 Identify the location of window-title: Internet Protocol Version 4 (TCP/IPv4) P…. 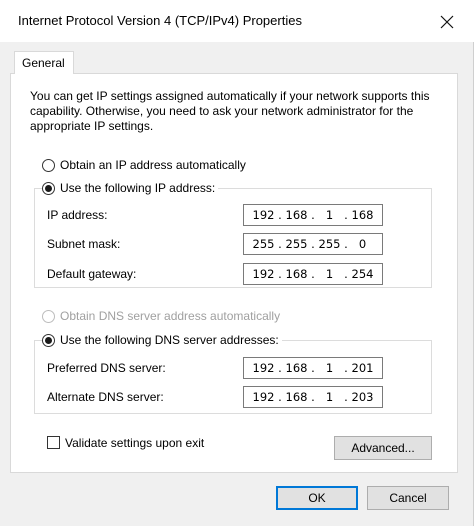
(160, 20).